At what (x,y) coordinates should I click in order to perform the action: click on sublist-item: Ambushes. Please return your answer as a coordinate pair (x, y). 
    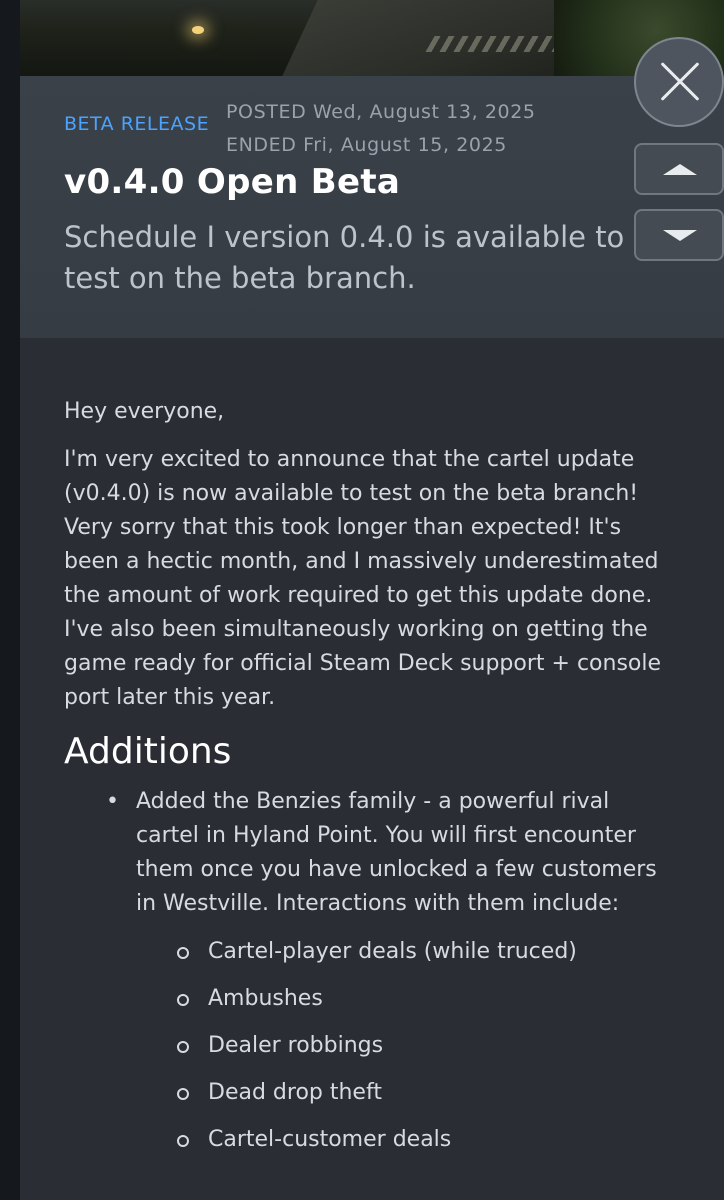
    Looking at the image, I should click on (425, 999).